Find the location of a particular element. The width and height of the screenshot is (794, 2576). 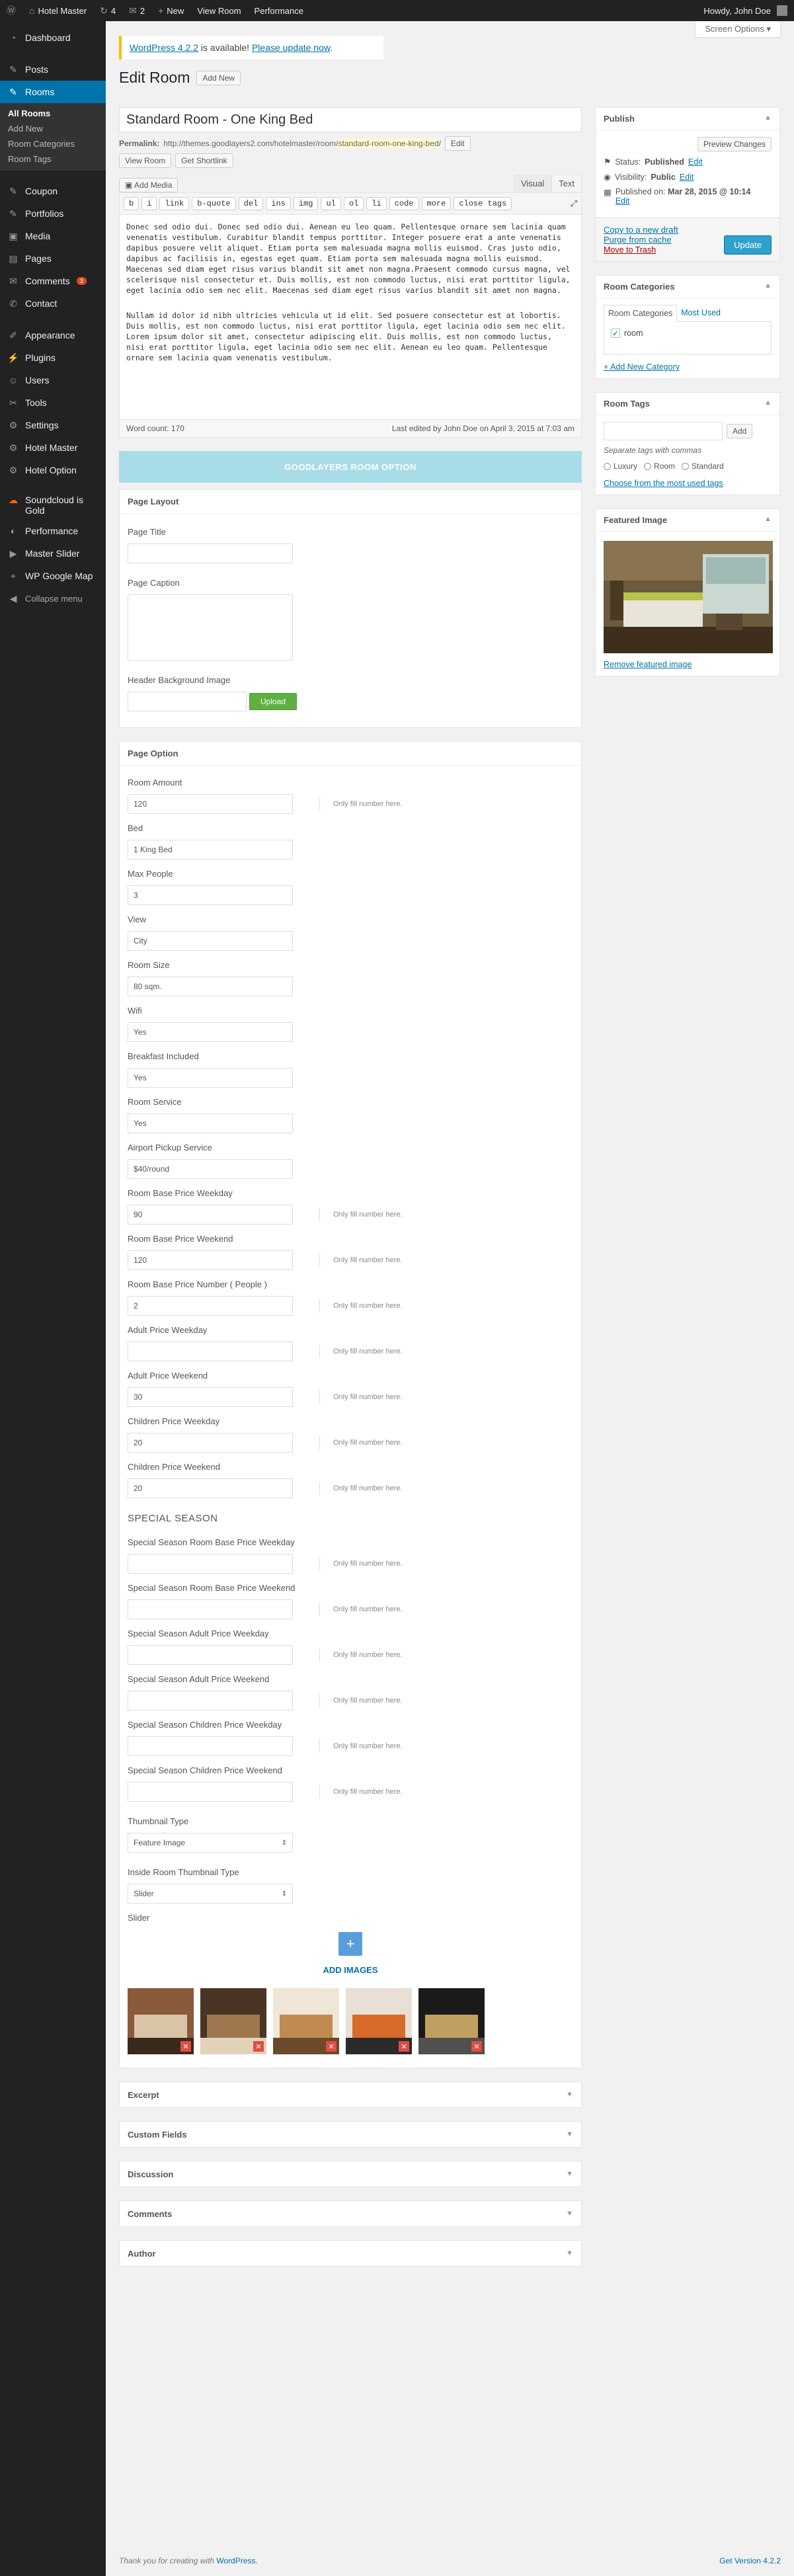

quicktag-button: li is located at coordinates (376, 203).